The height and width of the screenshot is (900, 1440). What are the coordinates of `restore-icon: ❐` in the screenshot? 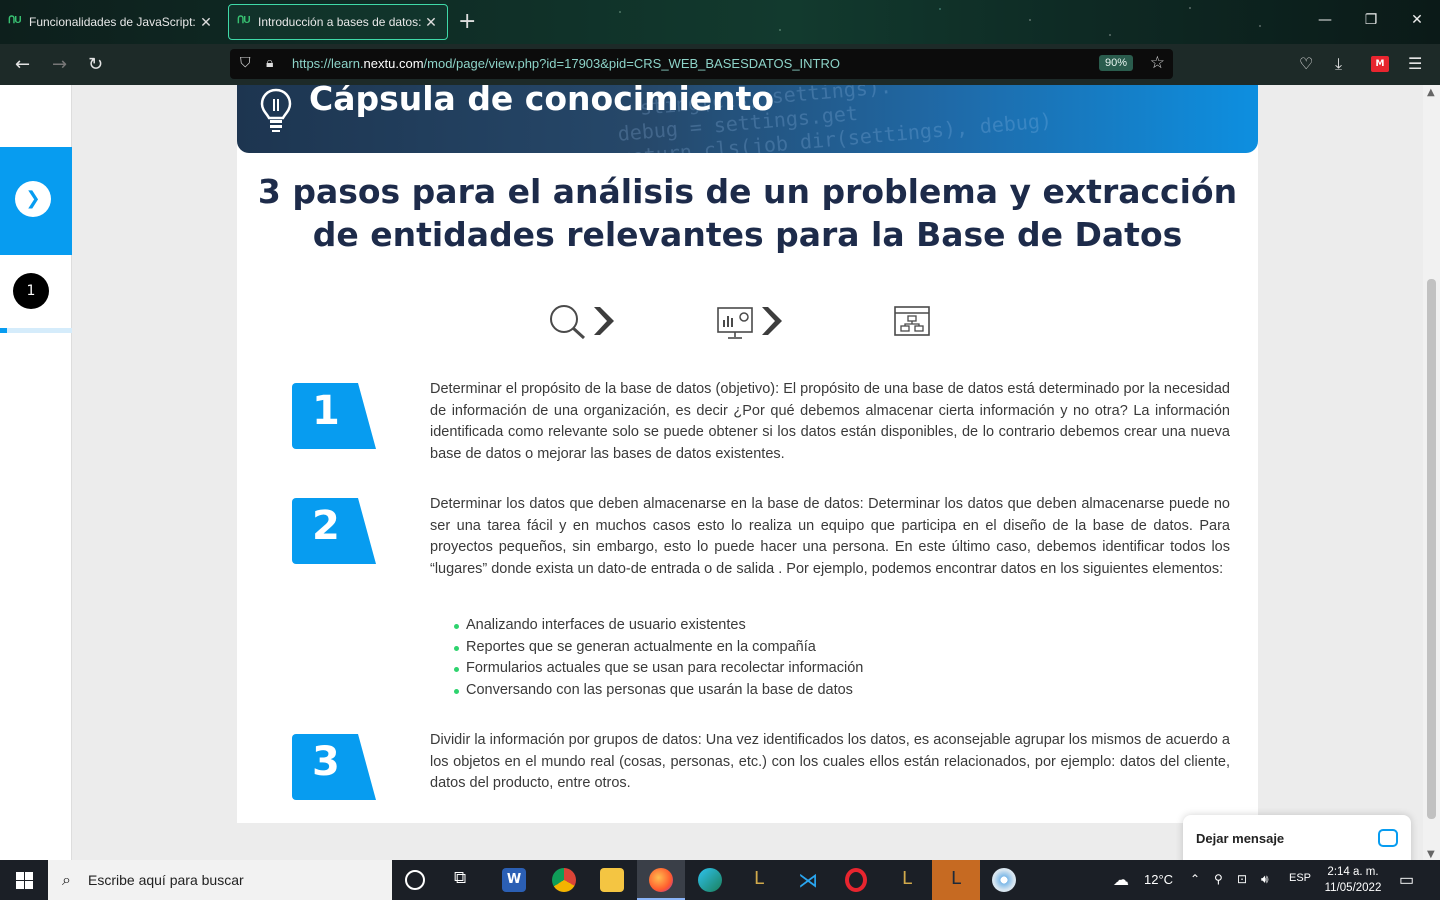 It's located at (1371, 20).